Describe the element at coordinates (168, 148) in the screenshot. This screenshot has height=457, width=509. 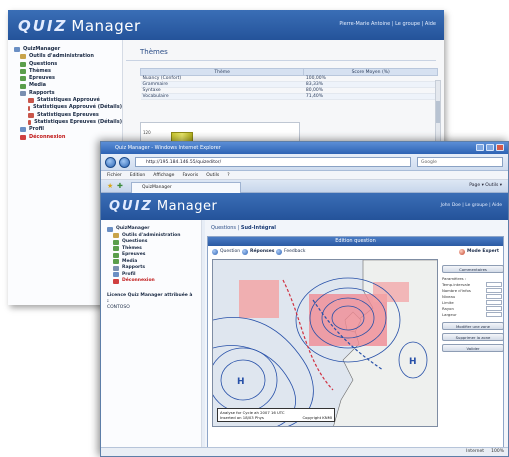
I see `window-title: Quiz Manager - Windows Internet Explorer` at that location.